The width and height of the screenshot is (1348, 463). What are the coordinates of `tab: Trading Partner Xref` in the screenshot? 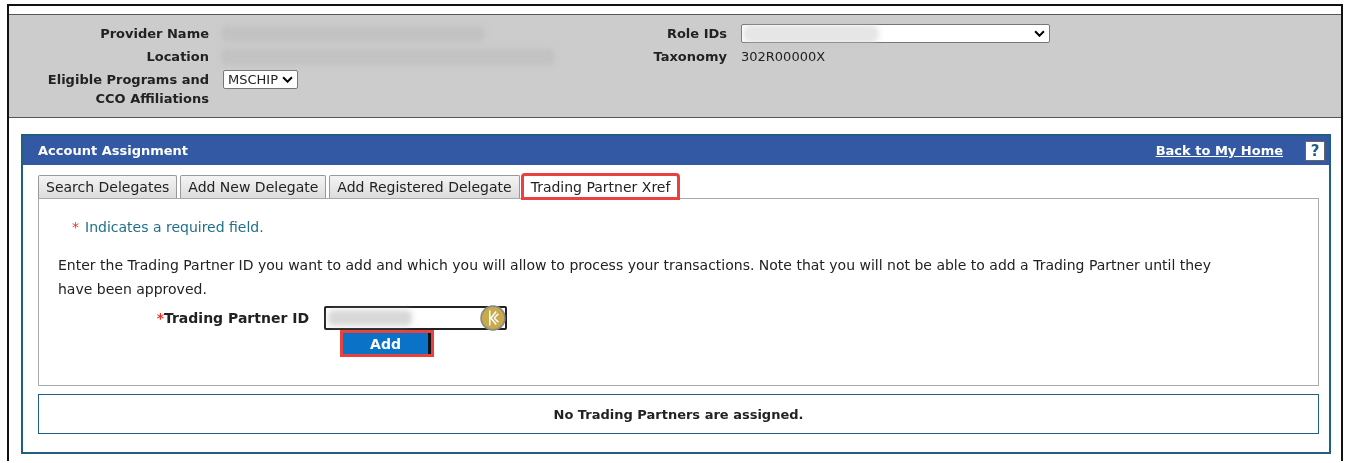 It's located at (600, 186).